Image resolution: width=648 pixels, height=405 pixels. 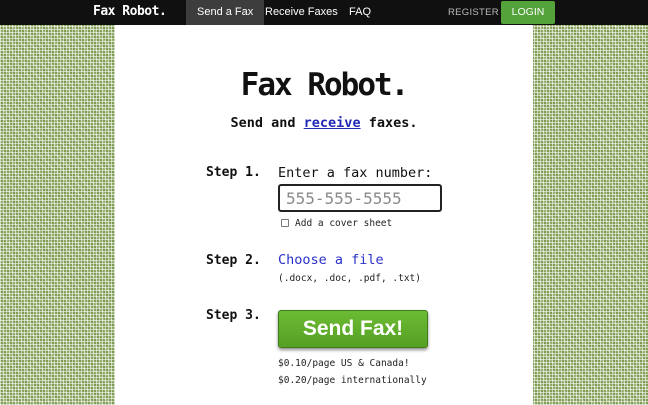 What do you see at coordinates (349, 278) in the screenshot?
I see `file-types-hint: (.docx, .doc, .pdf, .txt)` at bounding box center [349, 278].